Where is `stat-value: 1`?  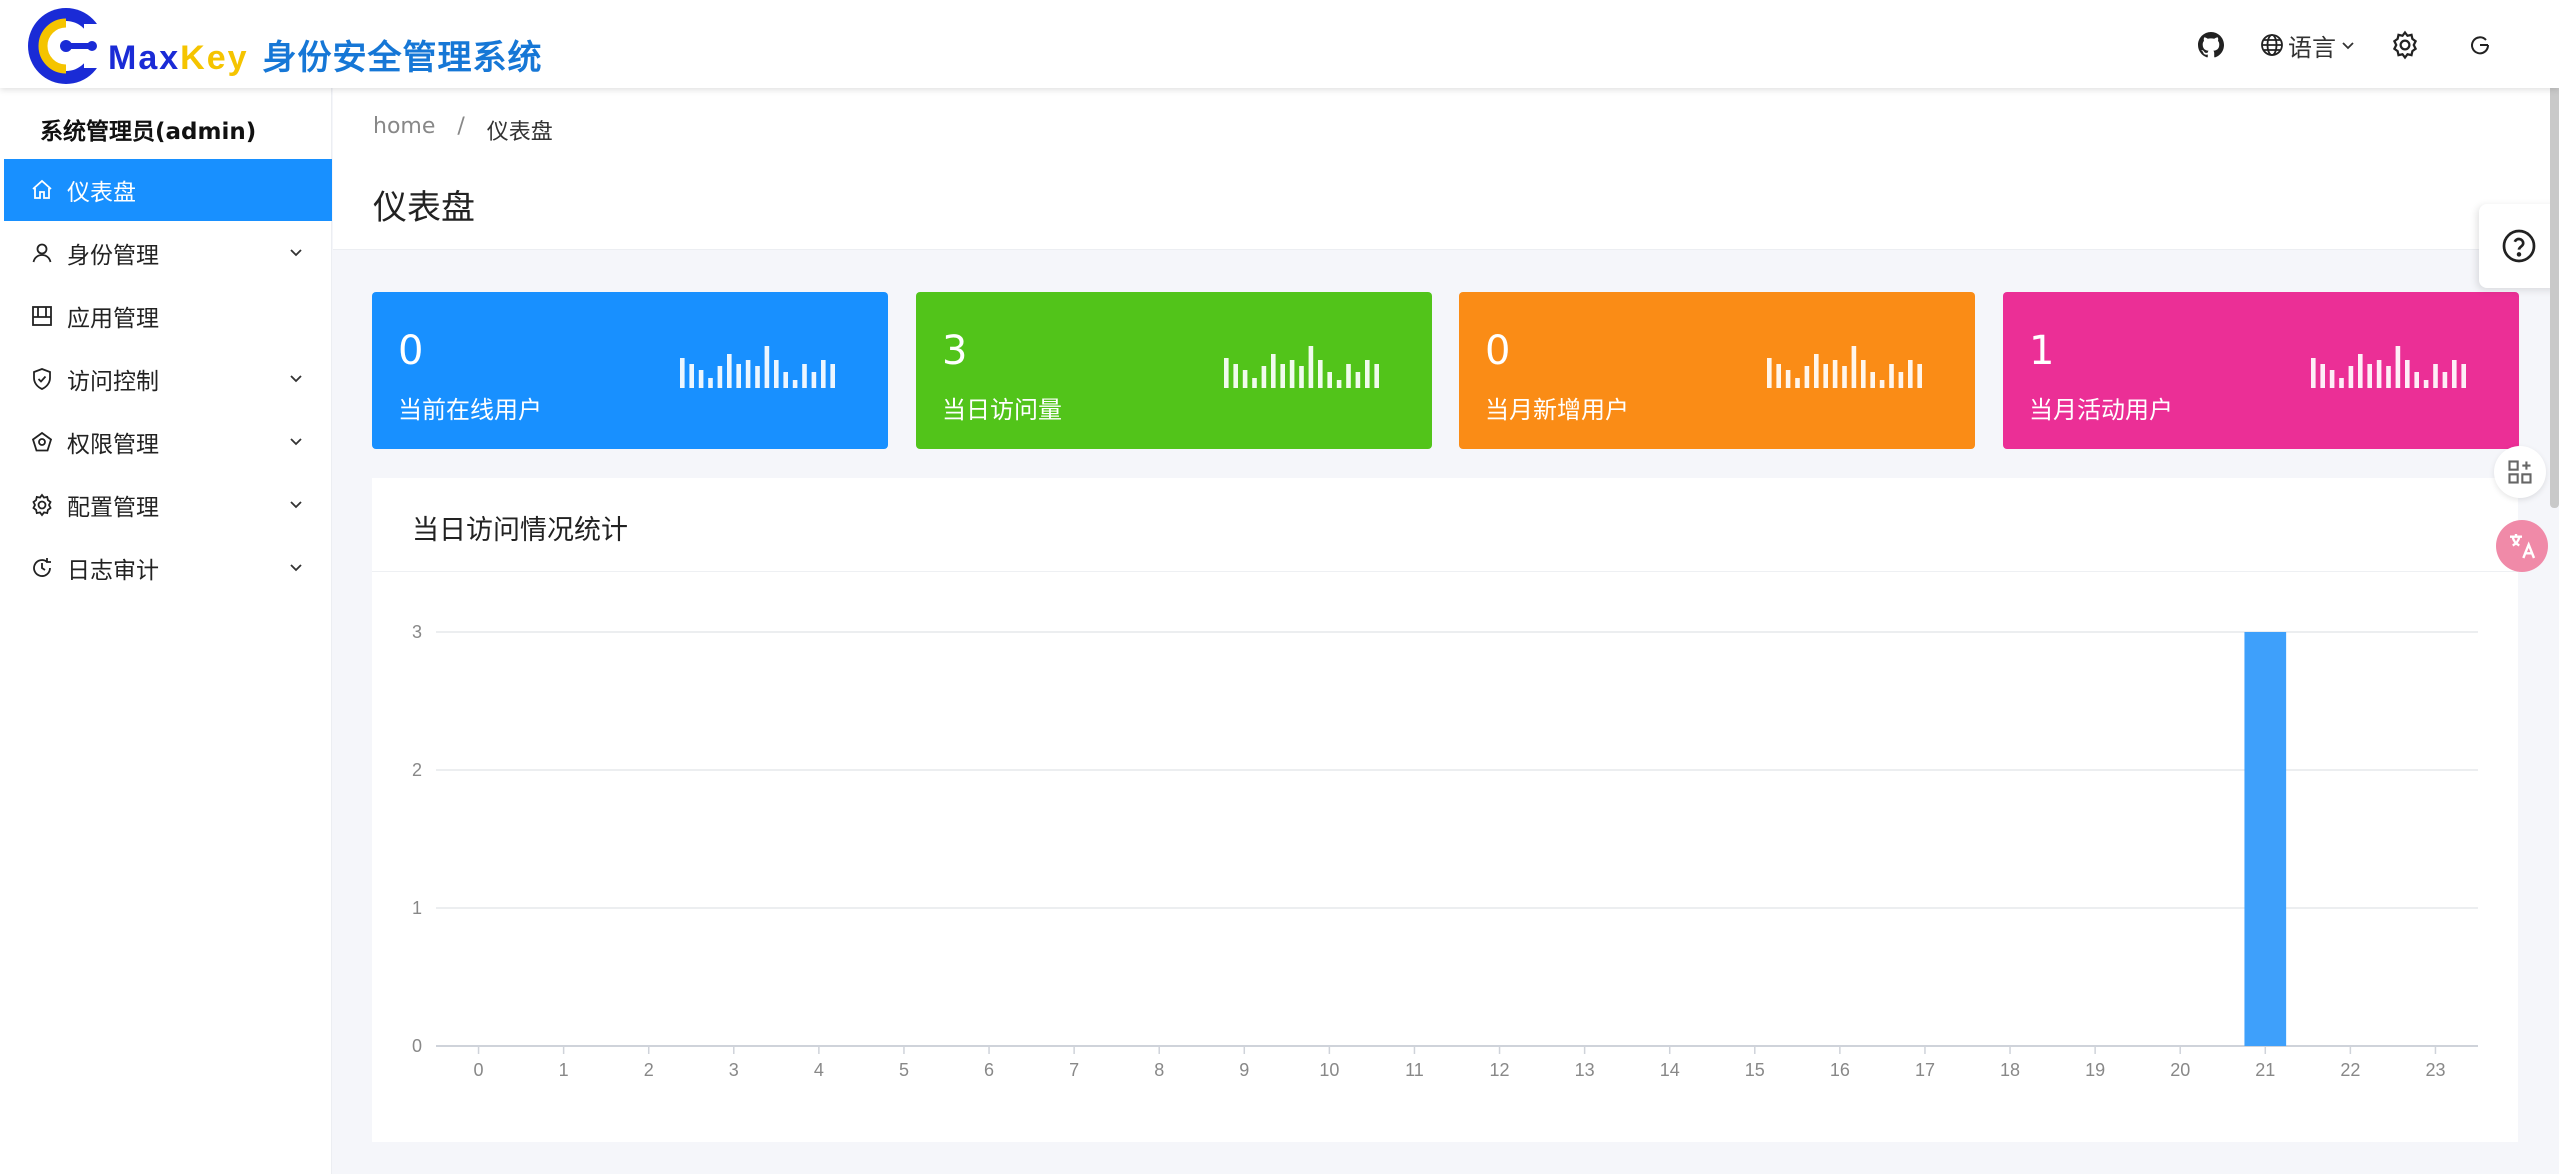
stat-value: 1 is located at coordinates (2042, 351).